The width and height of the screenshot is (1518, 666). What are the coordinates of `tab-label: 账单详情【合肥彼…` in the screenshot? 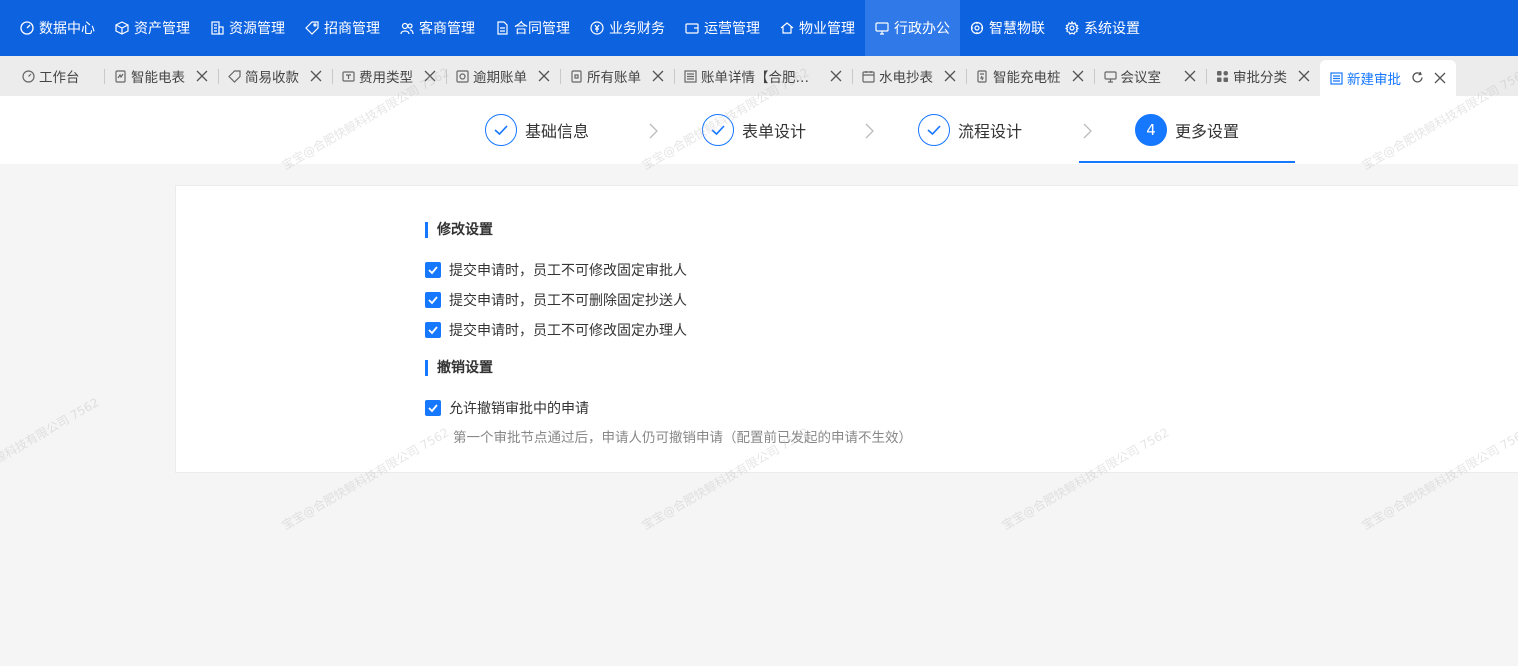 It's located at (760, 78).